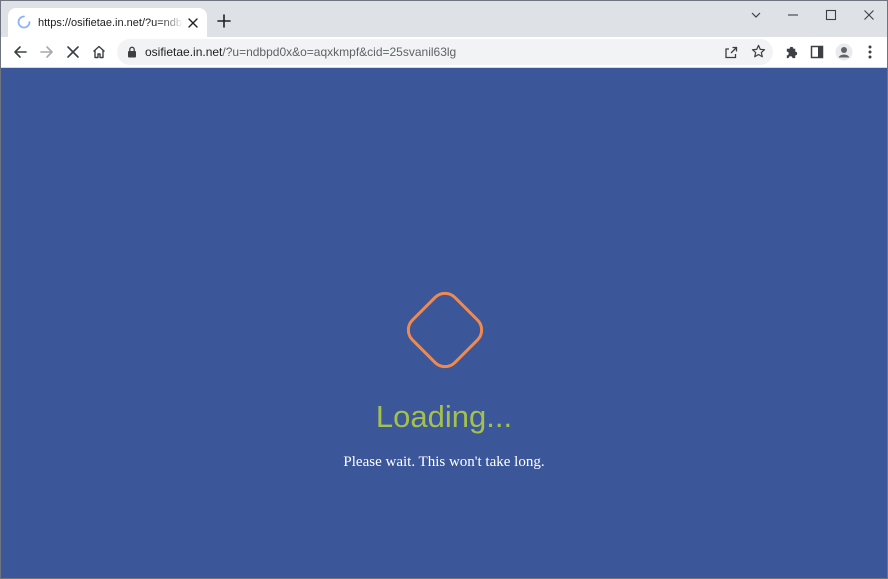 The height and width of the screenshot is (579, 888). I want to click on wait-message: Please wait. This won't take long., so click(444, 462).